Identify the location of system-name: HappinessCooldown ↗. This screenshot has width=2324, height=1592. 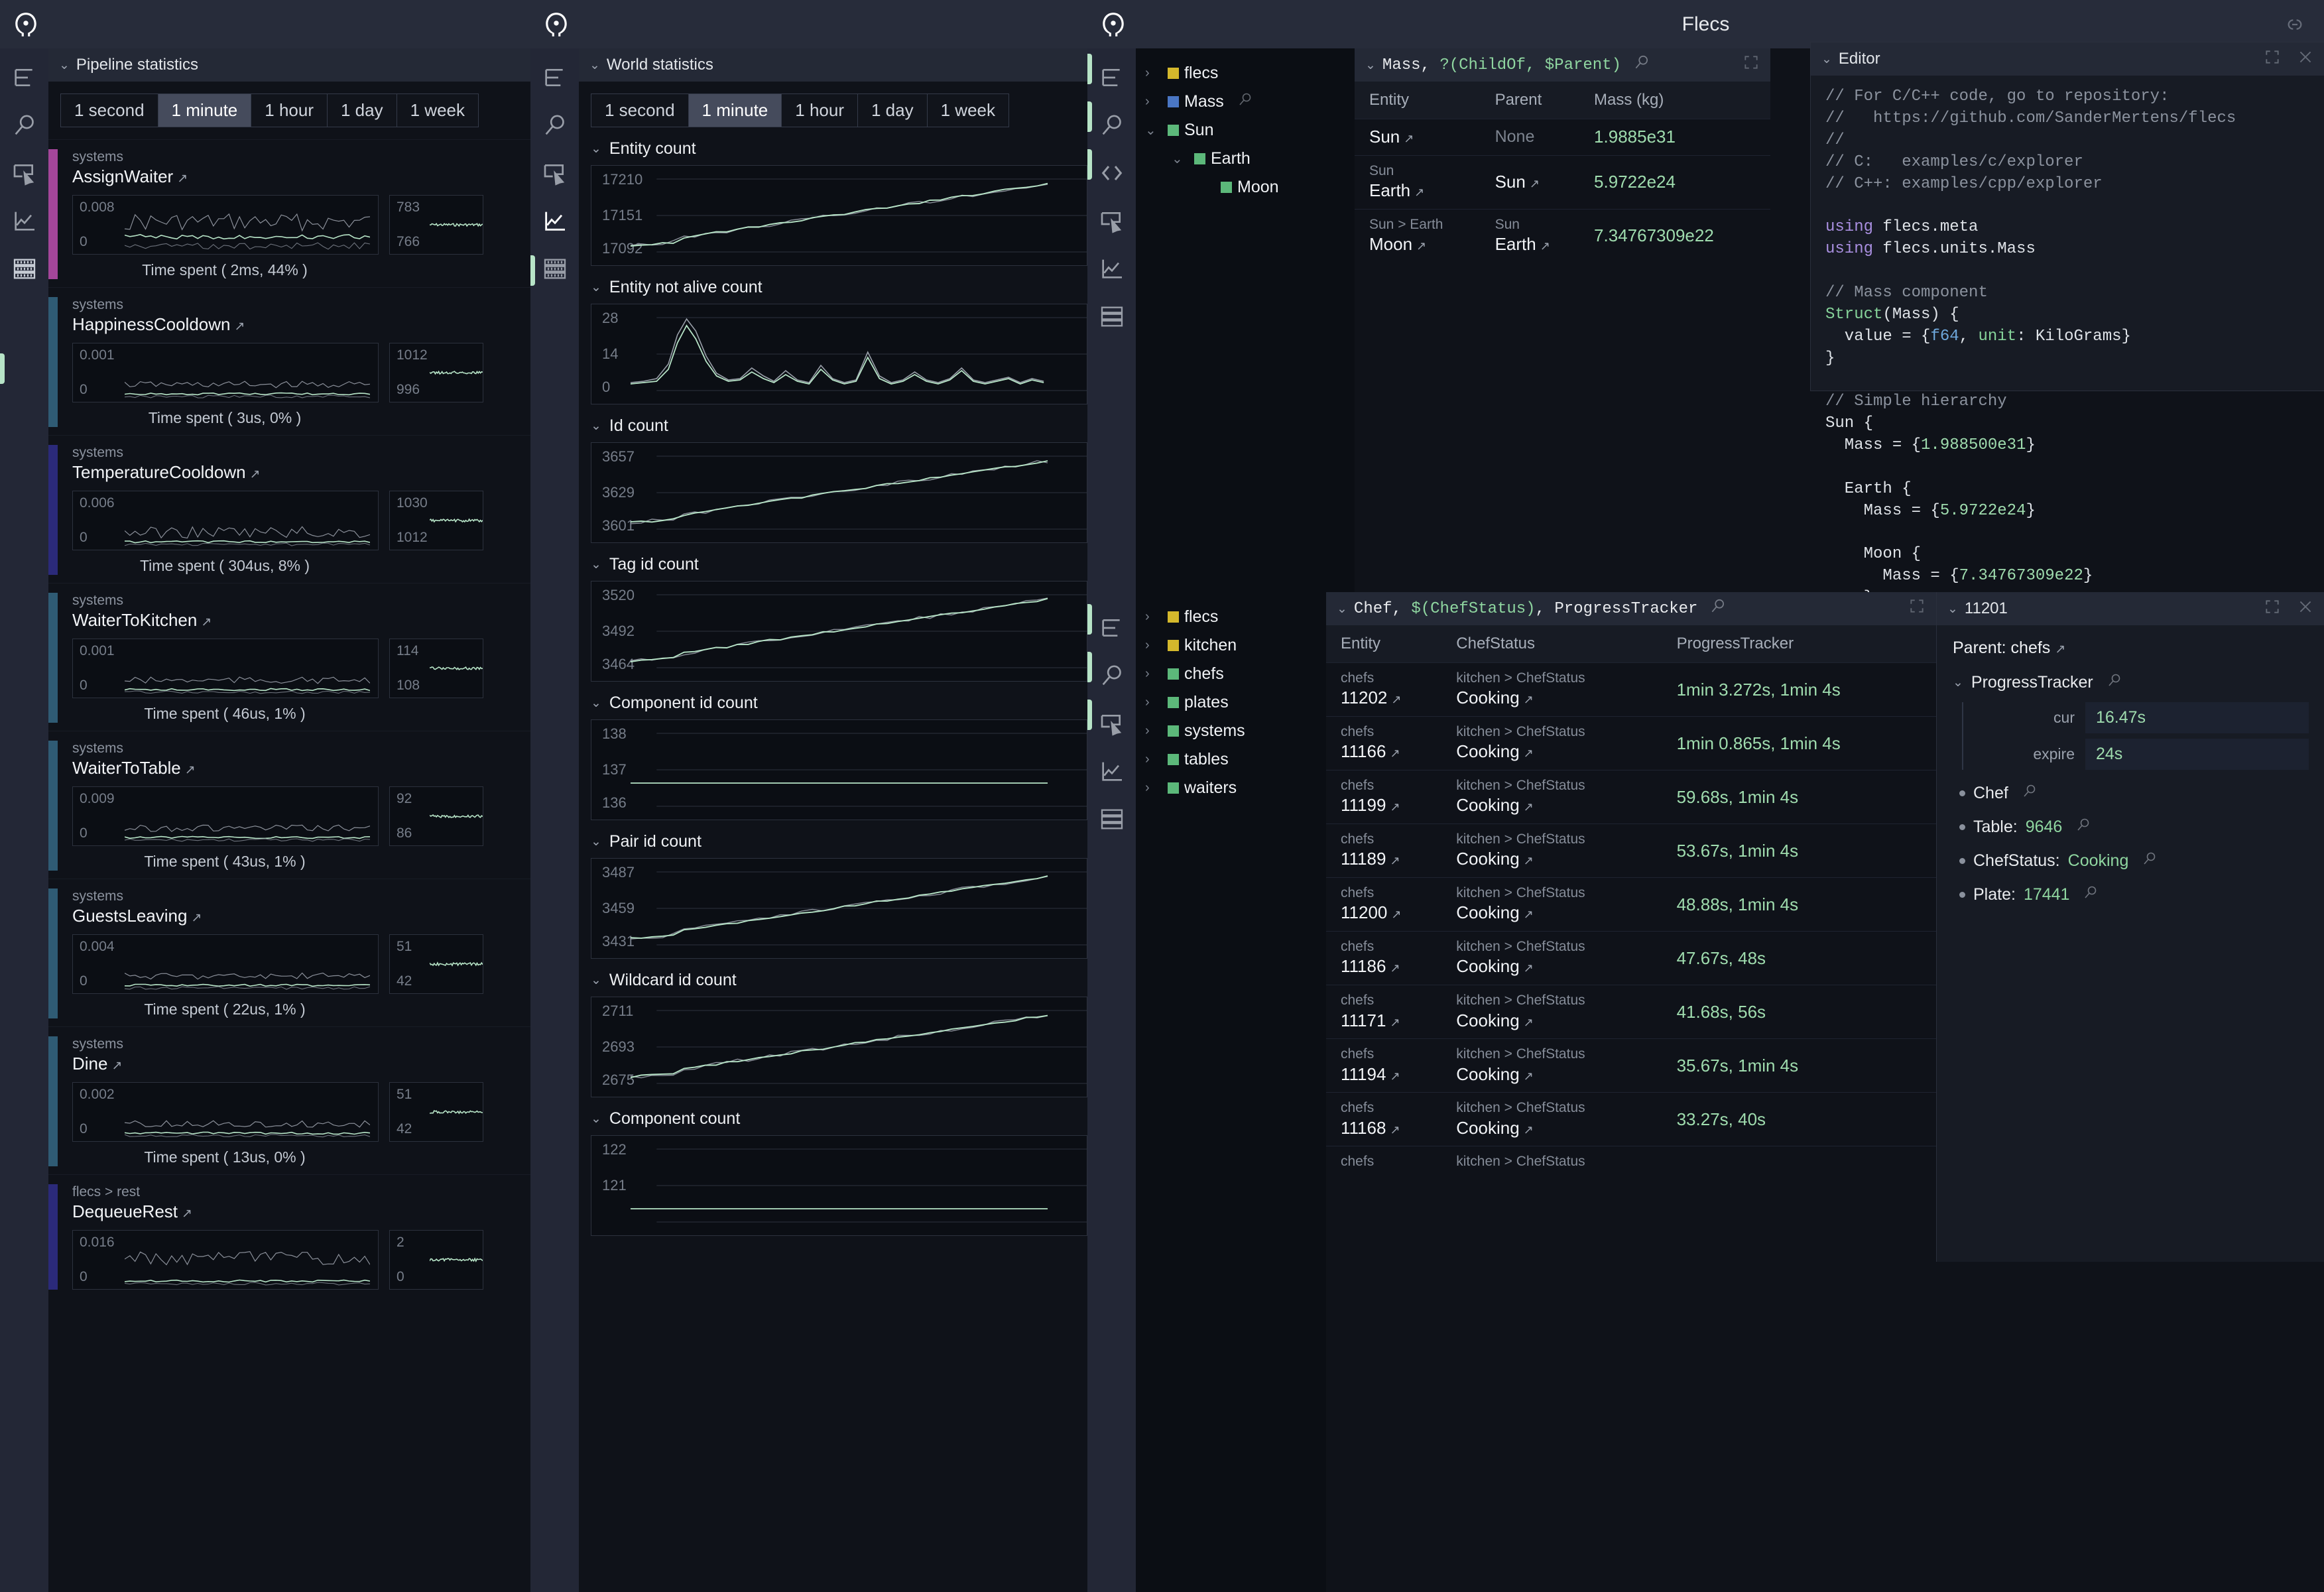
(301, 324).